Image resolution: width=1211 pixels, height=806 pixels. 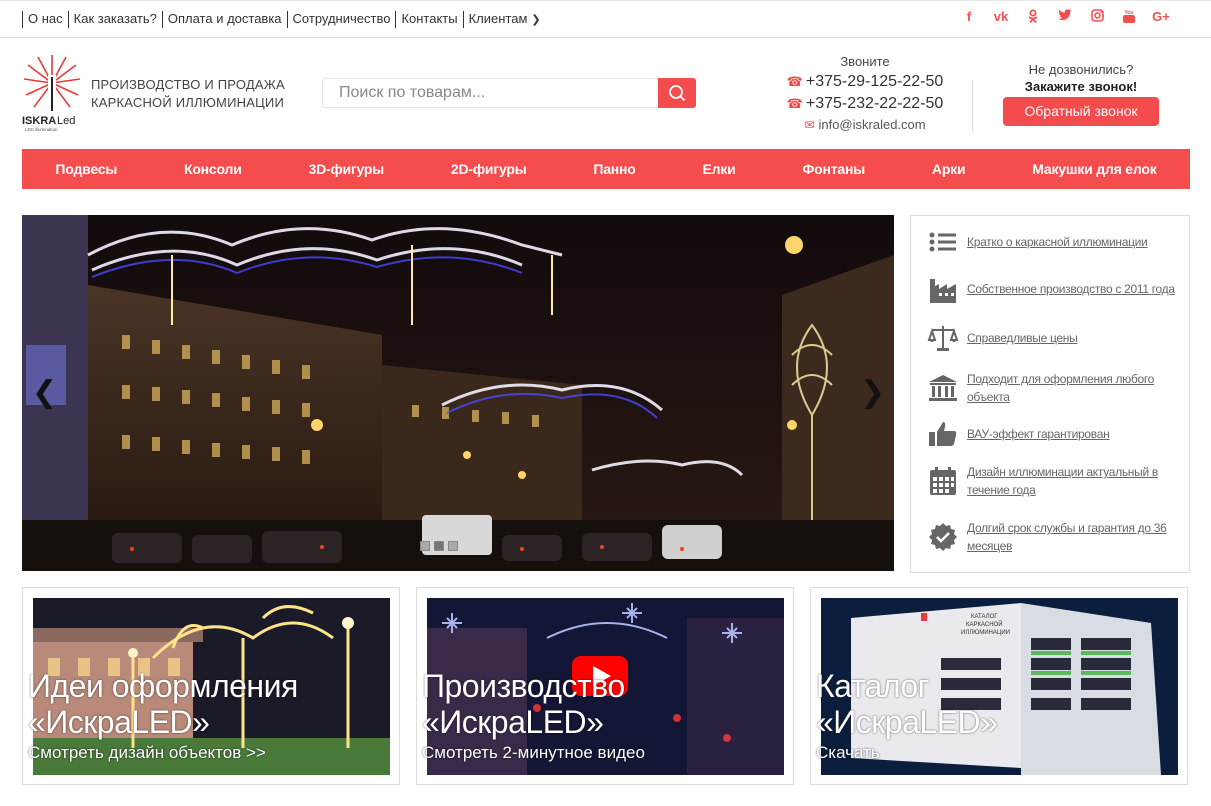 What do you see at coordinates (614, 169) in the screenshot?
I see `nav-item-panno: Панно` at bounding box center [614, 169].